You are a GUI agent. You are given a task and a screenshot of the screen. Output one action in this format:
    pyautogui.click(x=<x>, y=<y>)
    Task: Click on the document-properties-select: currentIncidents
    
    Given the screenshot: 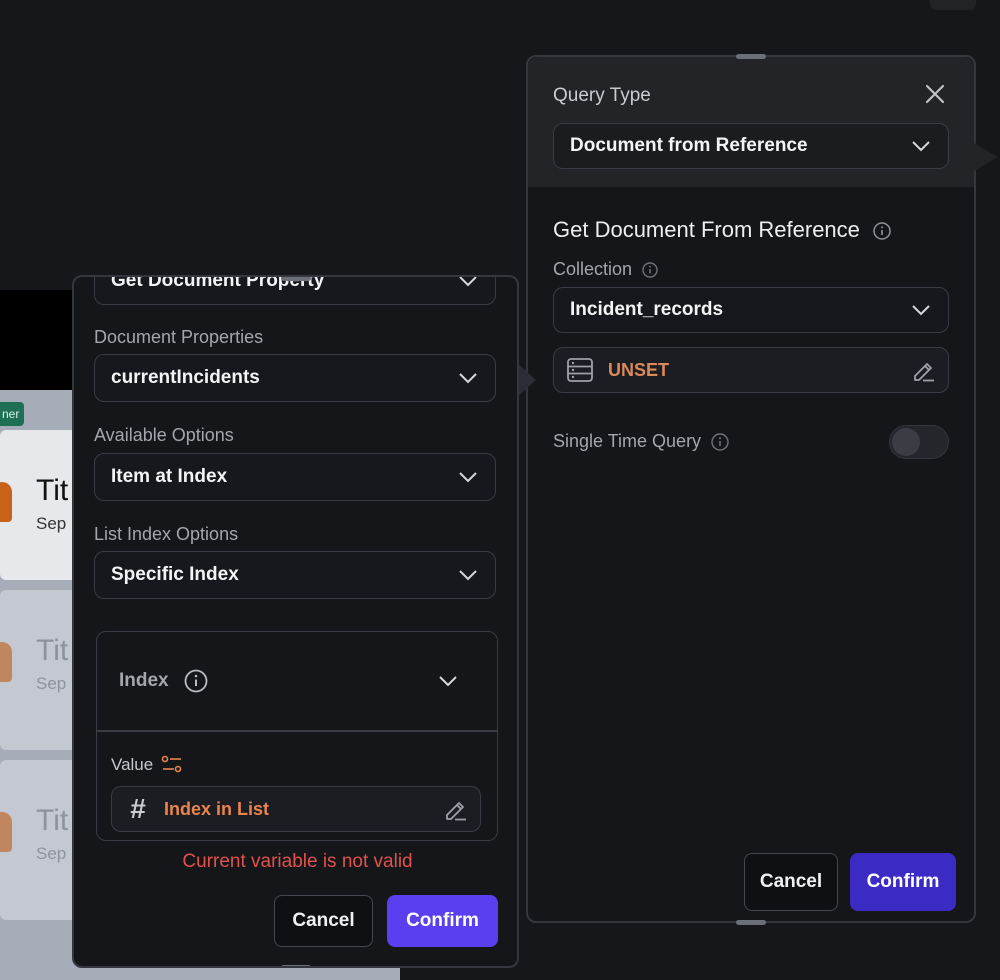 What is the action you would take?
    pyautogui.click(x=295, y=378)
    